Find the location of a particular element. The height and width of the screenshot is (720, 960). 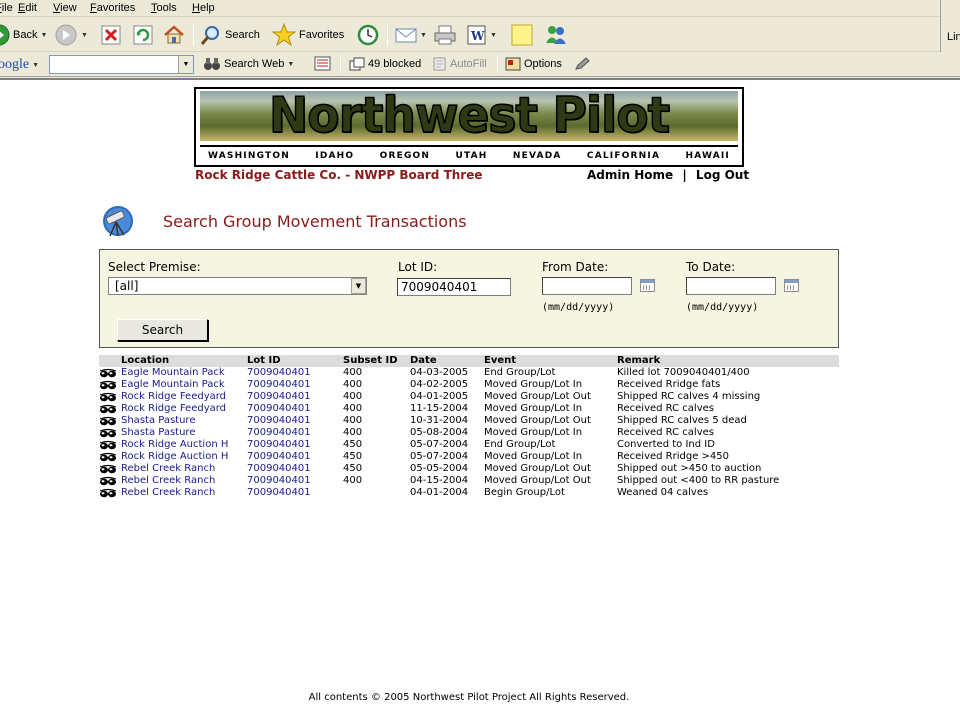

menu-view: View is located at coordinates (65, 8).